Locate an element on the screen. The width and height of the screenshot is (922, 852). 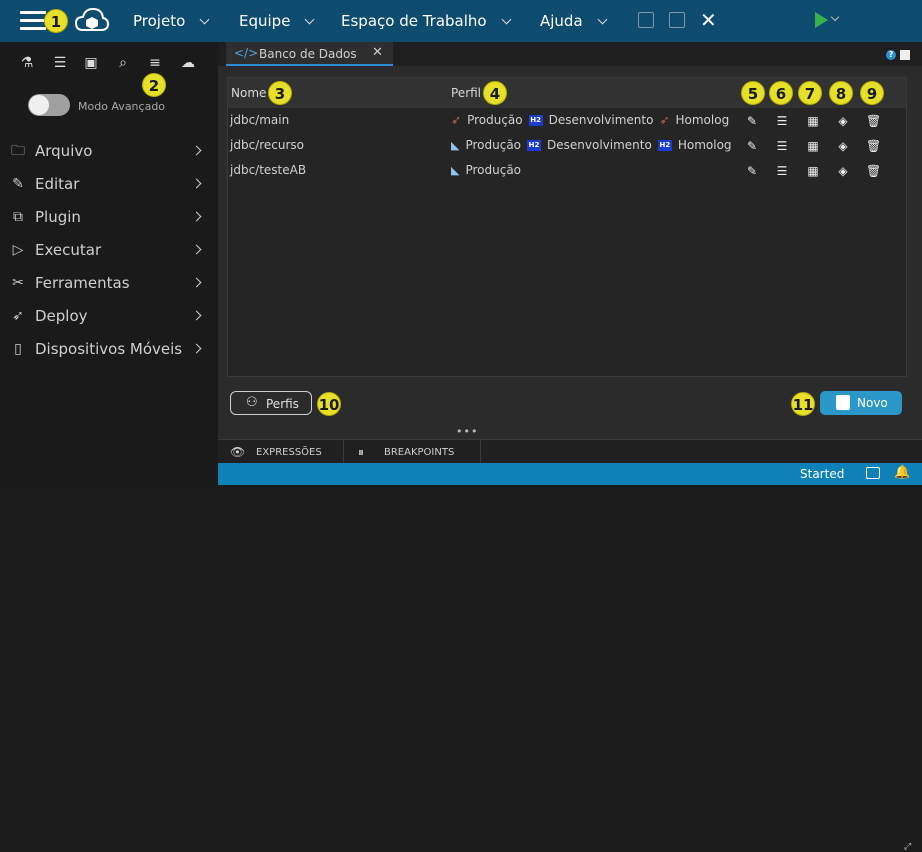
chat-icon is located at coordinates (873, 473).